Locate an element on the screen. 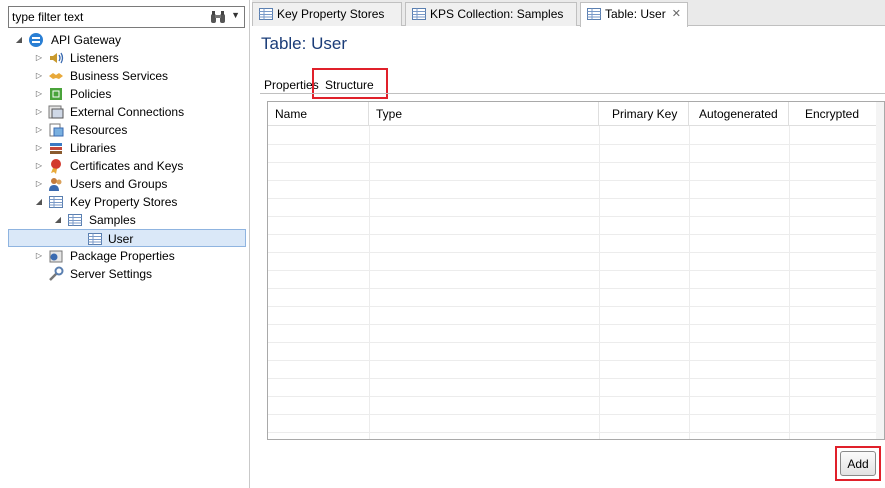 This screenshot has height=488, width=885. tree-item-resources: ▷ Resources is located at coordinates (127, 130).